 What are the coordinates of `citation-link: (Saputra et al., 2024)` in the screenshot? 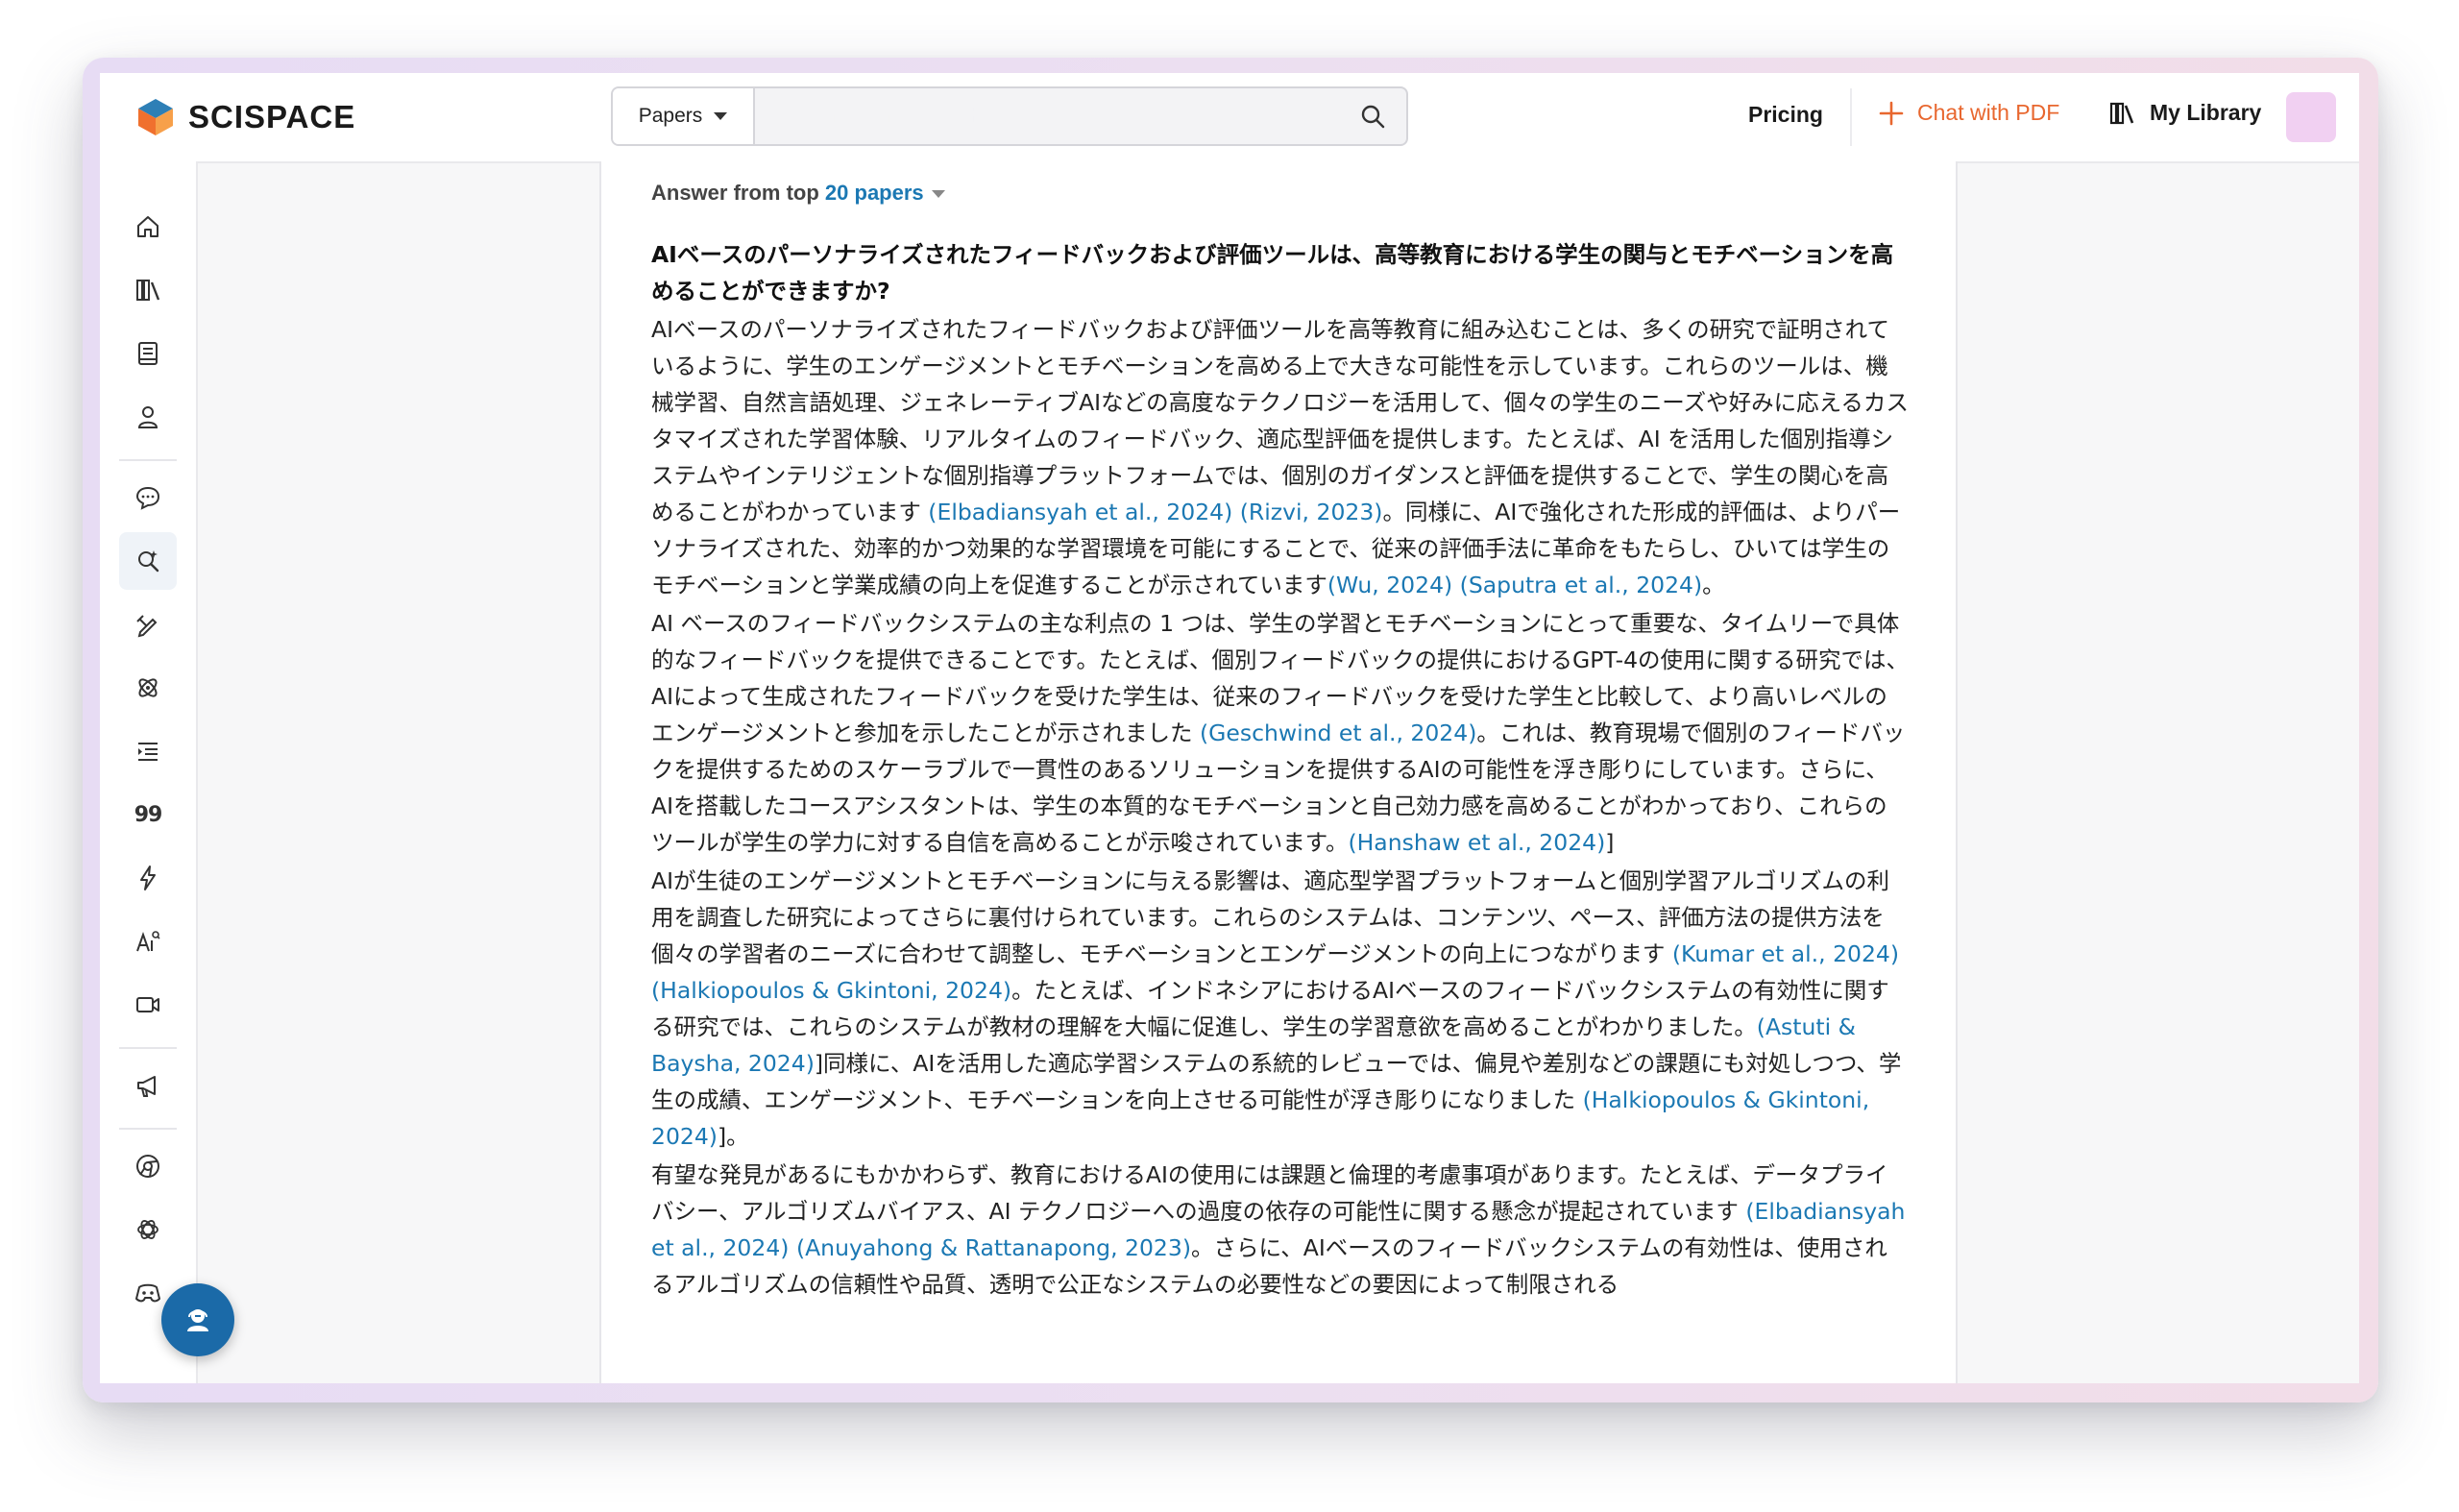 It's located at (1577, 585).